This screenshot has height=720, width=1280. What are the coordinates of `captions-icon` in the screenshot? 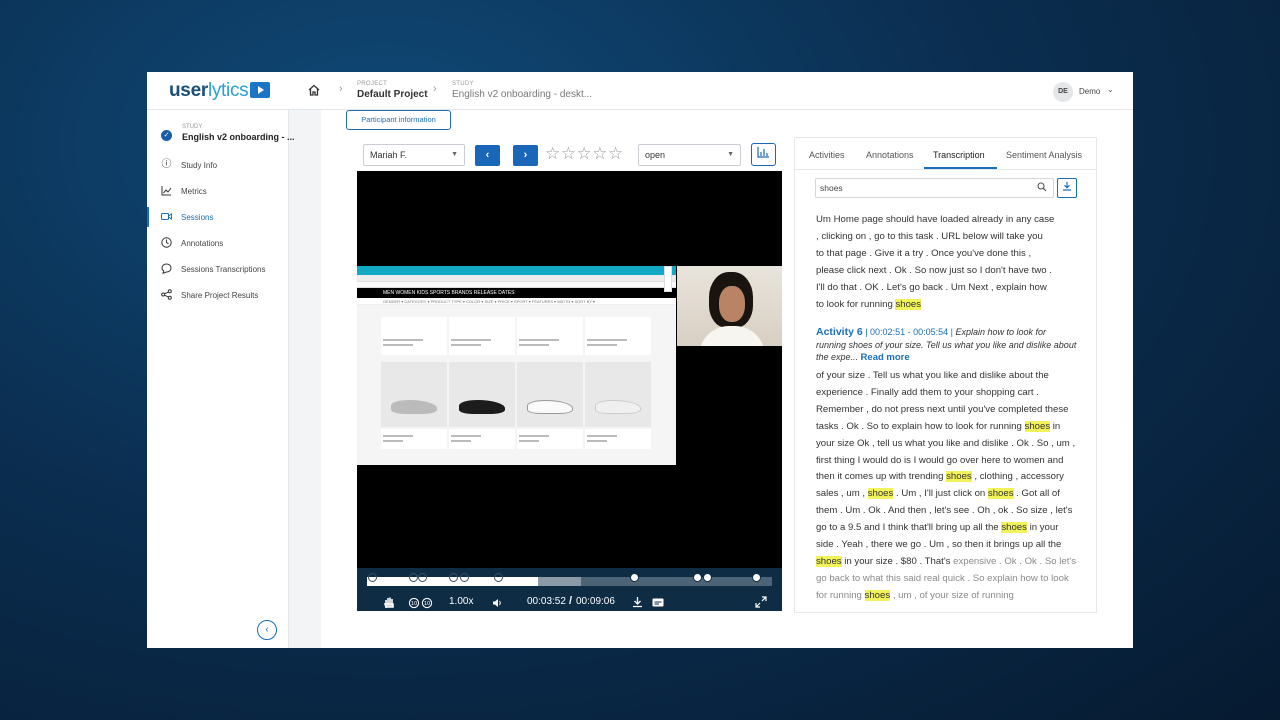 It's located at (658, 602).